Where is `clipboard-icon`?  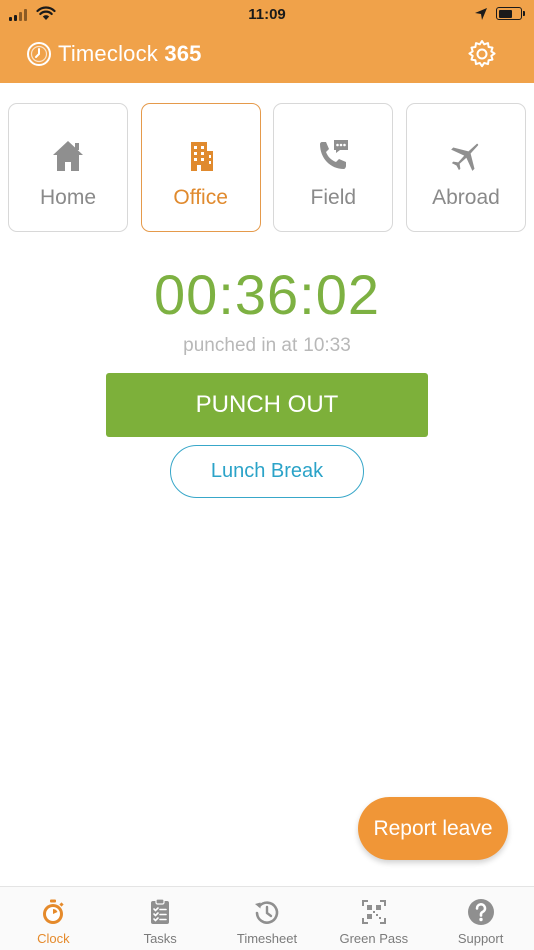 clipboard-icon is located at coordinates (160, 911).